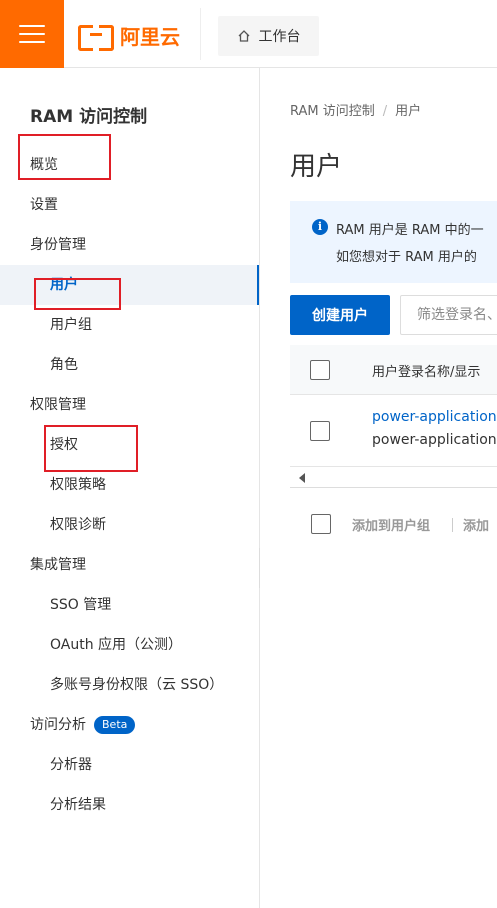 The width and height of the screenshot is (497, 908). What do you see at coordinates (129, 565) in the screenshot?
I see `sidebar-group-integration: 集成管理` at bounding box center [129, 565].